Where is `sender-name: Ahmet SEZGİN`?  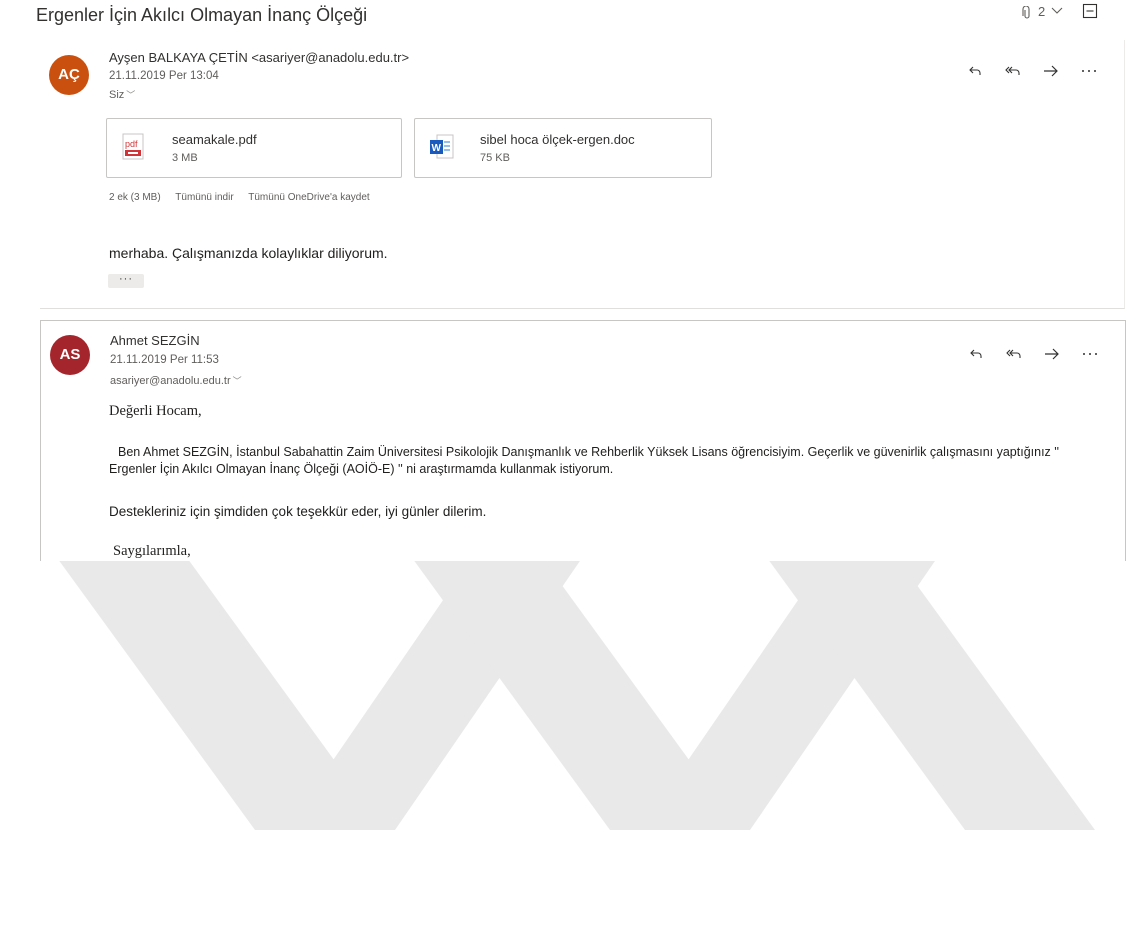
sender-name: Ahmet SEZGİN is located at coordinates (155, 340).